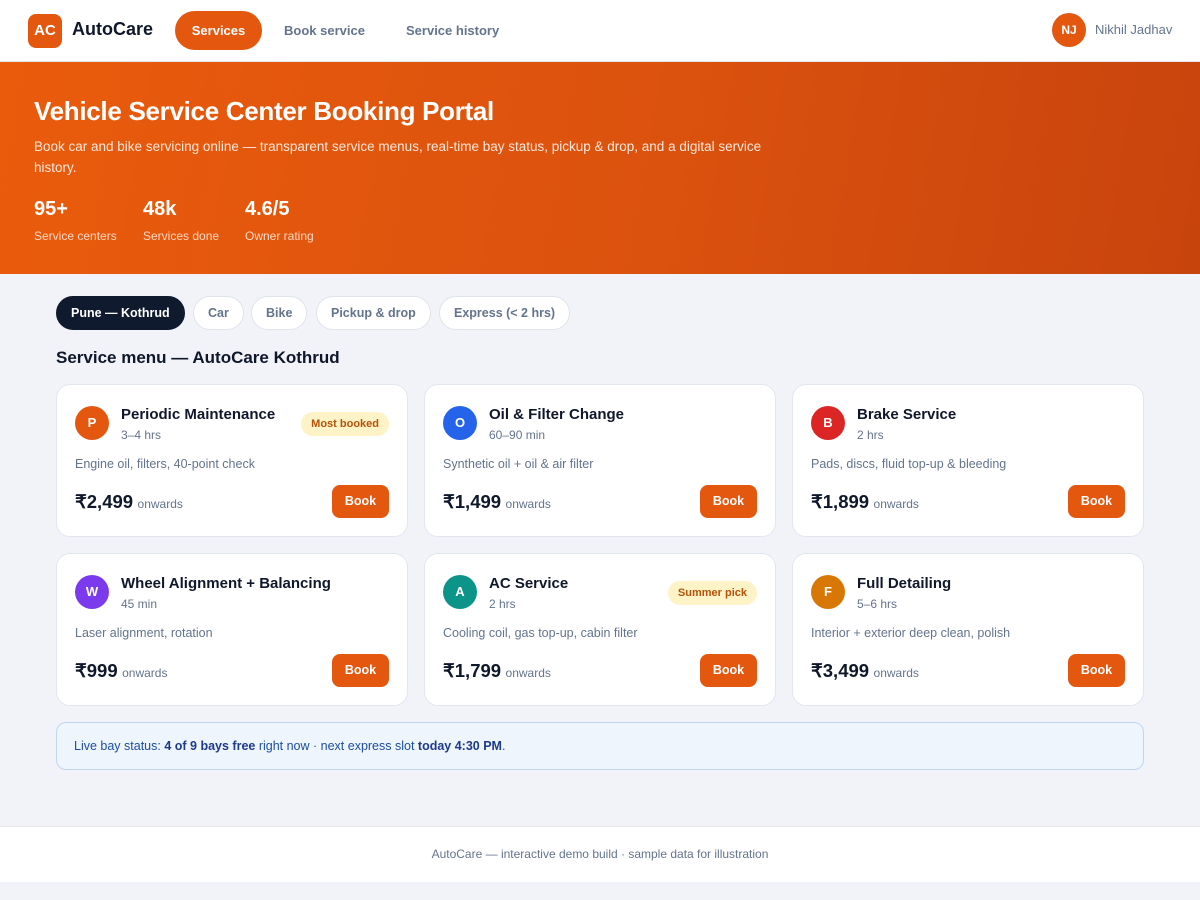 Image resolution: width=1200 pixels, height=900 pixels. Describe the element at coordinates (75, 236) in the screenshot. I see `stat-label: Service centers` at that location.